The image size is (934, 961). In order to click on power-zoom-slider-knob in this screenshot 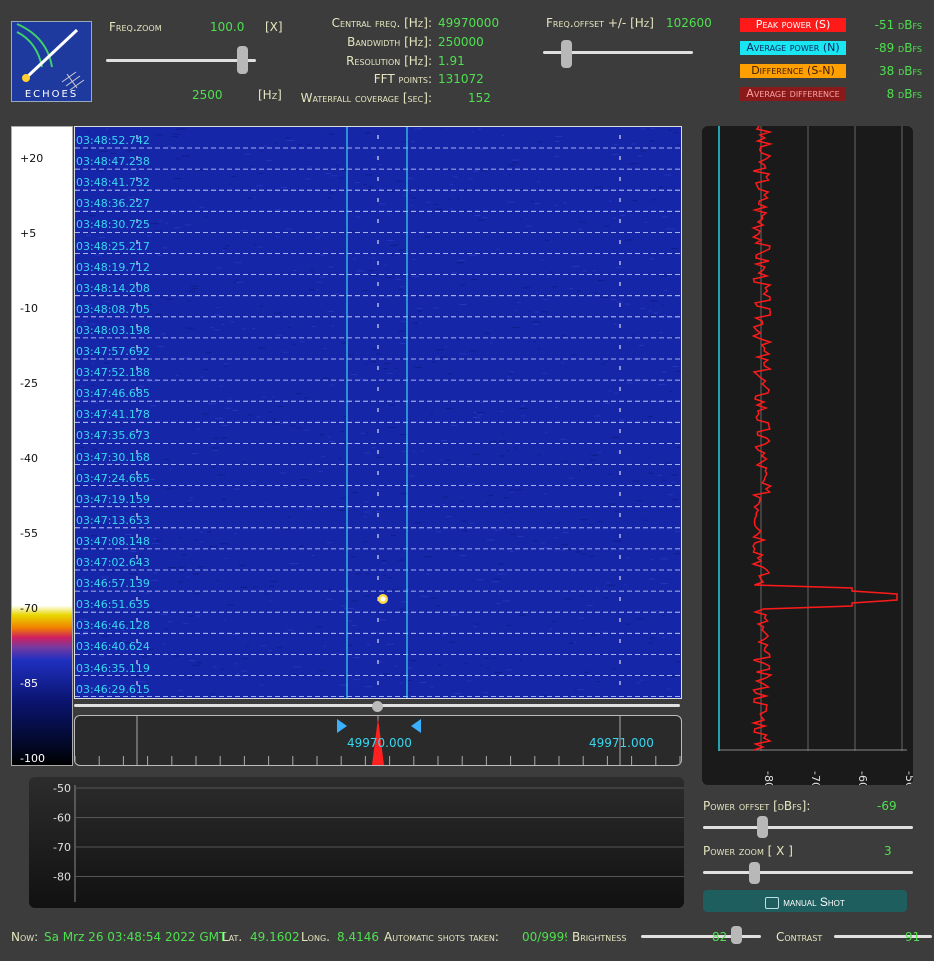, I will do `click(754, 873)`.